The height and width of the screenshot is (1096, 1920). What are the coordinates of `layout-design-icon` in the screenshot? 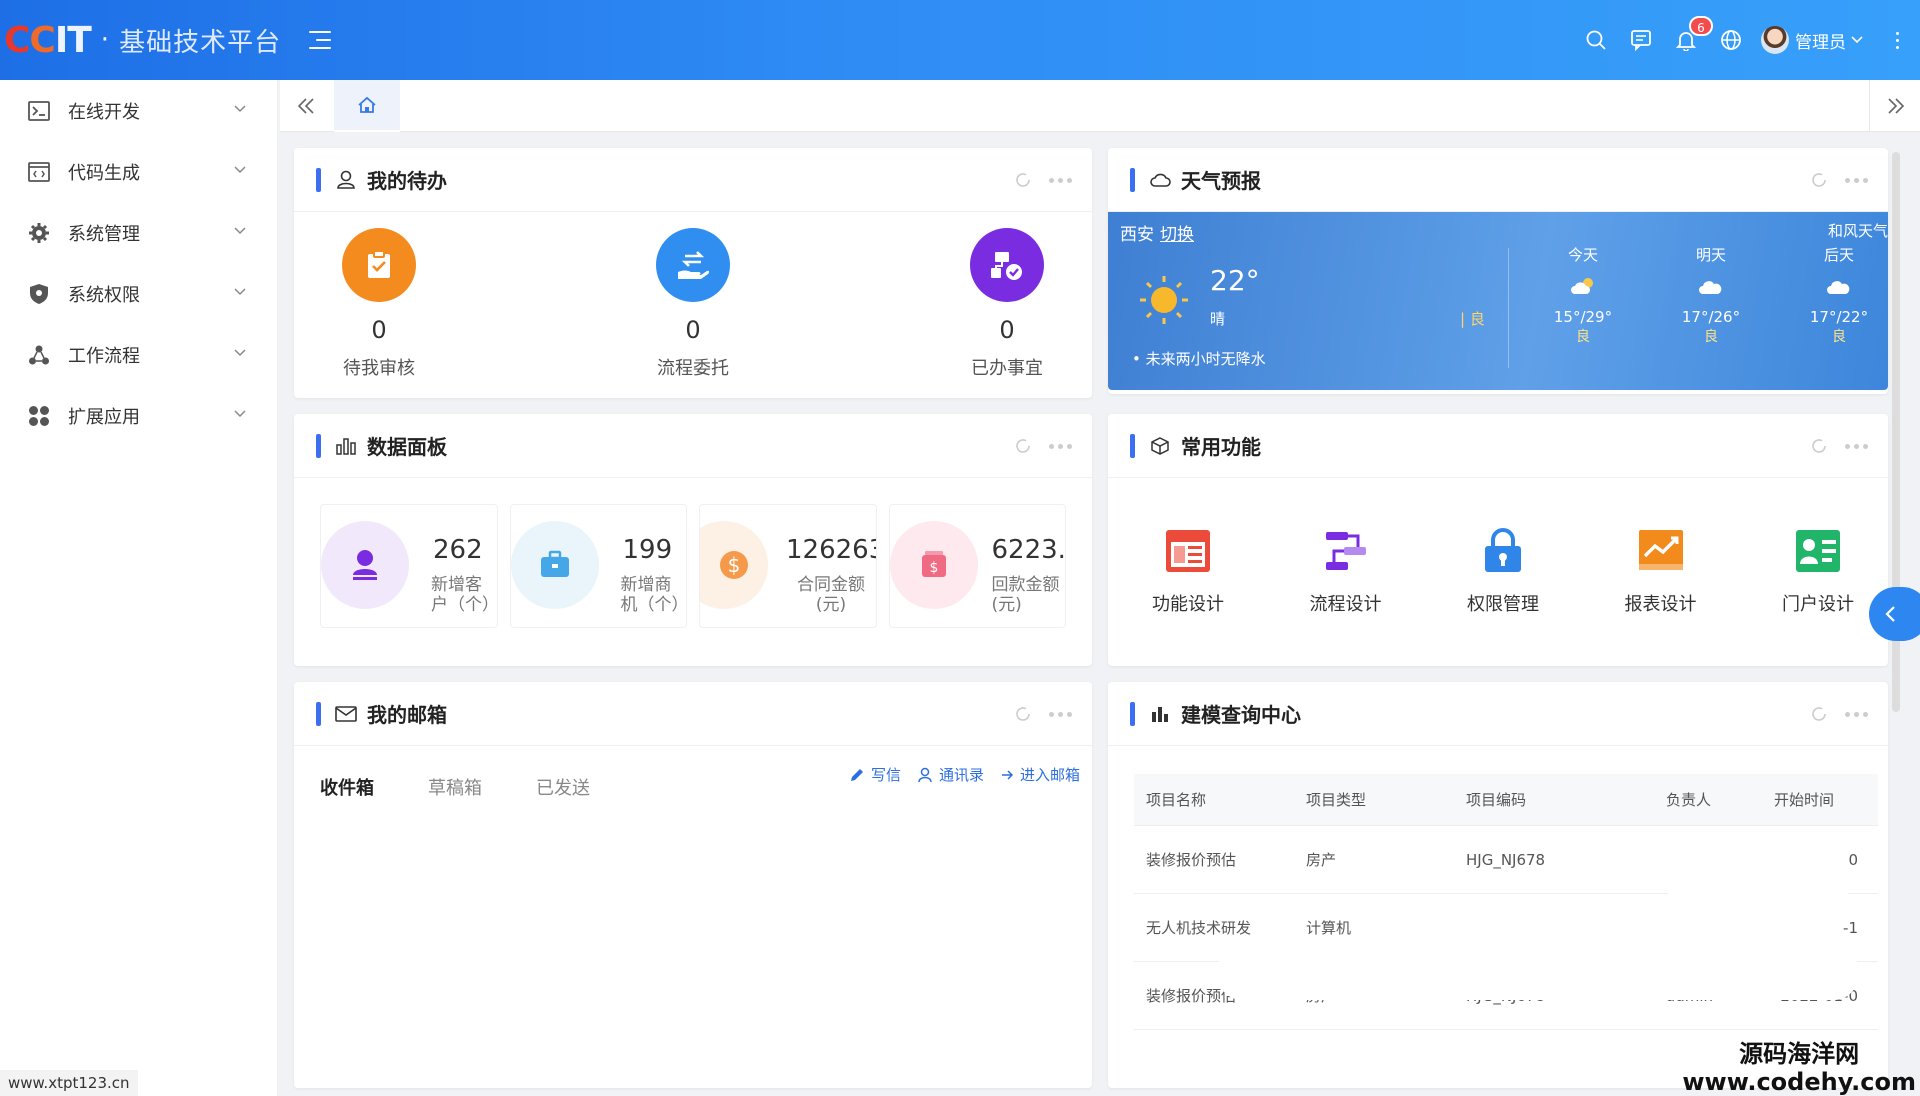 It's located at (1188, 551).